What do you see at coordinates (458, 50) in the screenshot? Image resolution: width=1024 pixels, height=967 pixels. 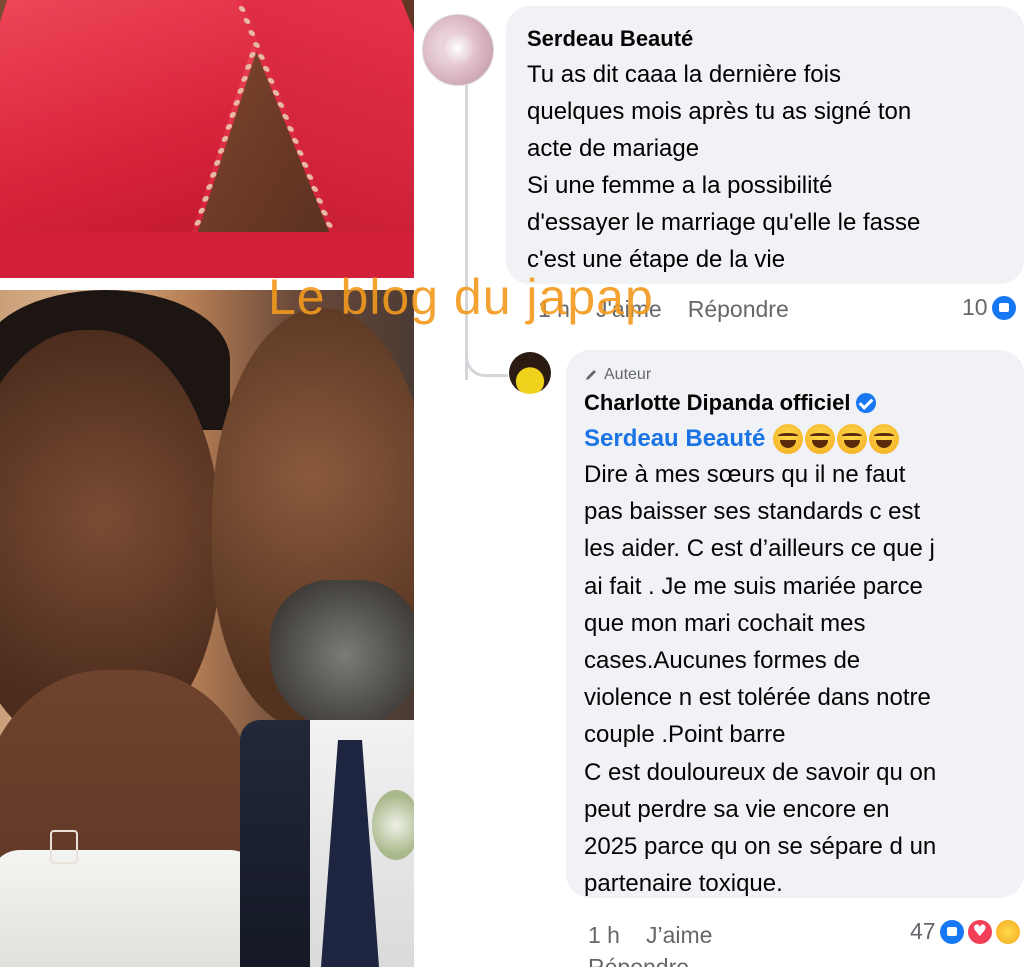 I see `serdeau-avatar` at bounding box center [458, 50].